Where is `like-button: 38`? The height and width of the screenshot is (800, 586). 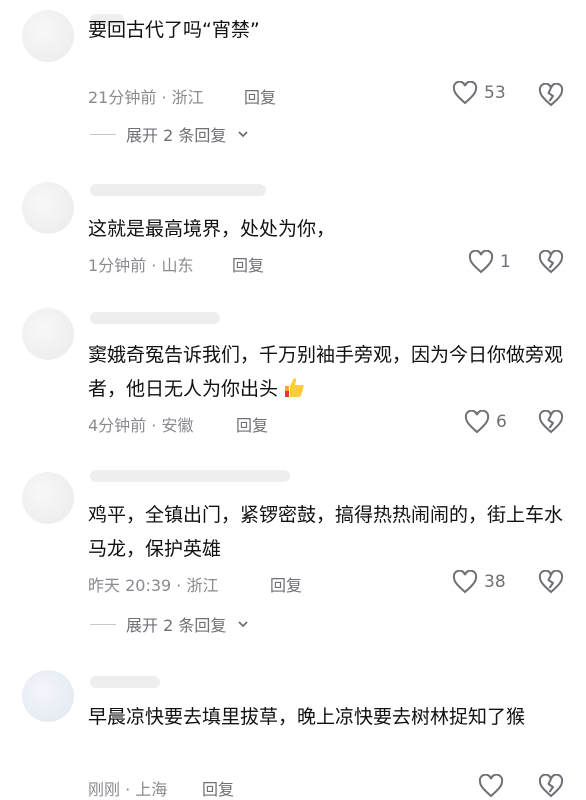
like-button: 38 is located at coordinates (479, 582).